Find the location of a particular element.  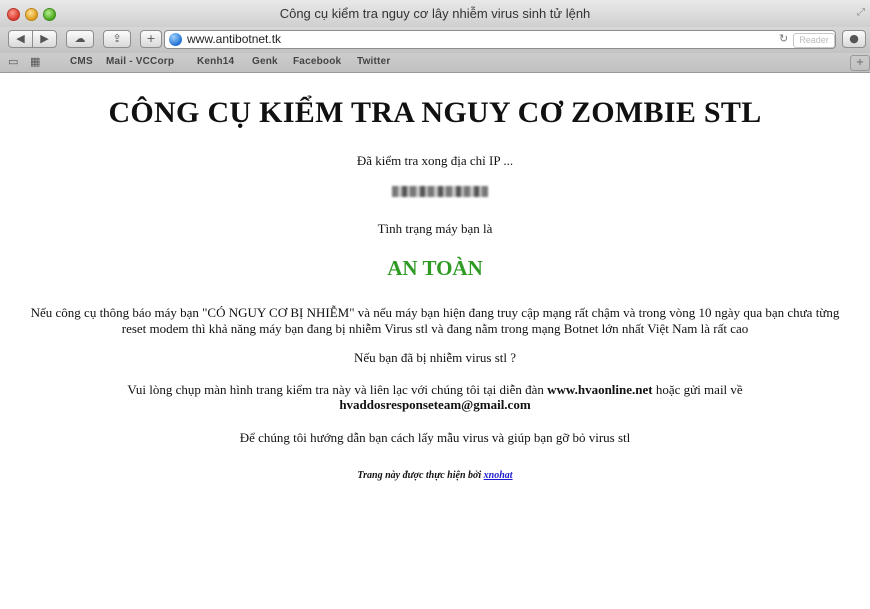

machine-status-label: Tình trạng máy bạn là is located at coordinates (435, 228).